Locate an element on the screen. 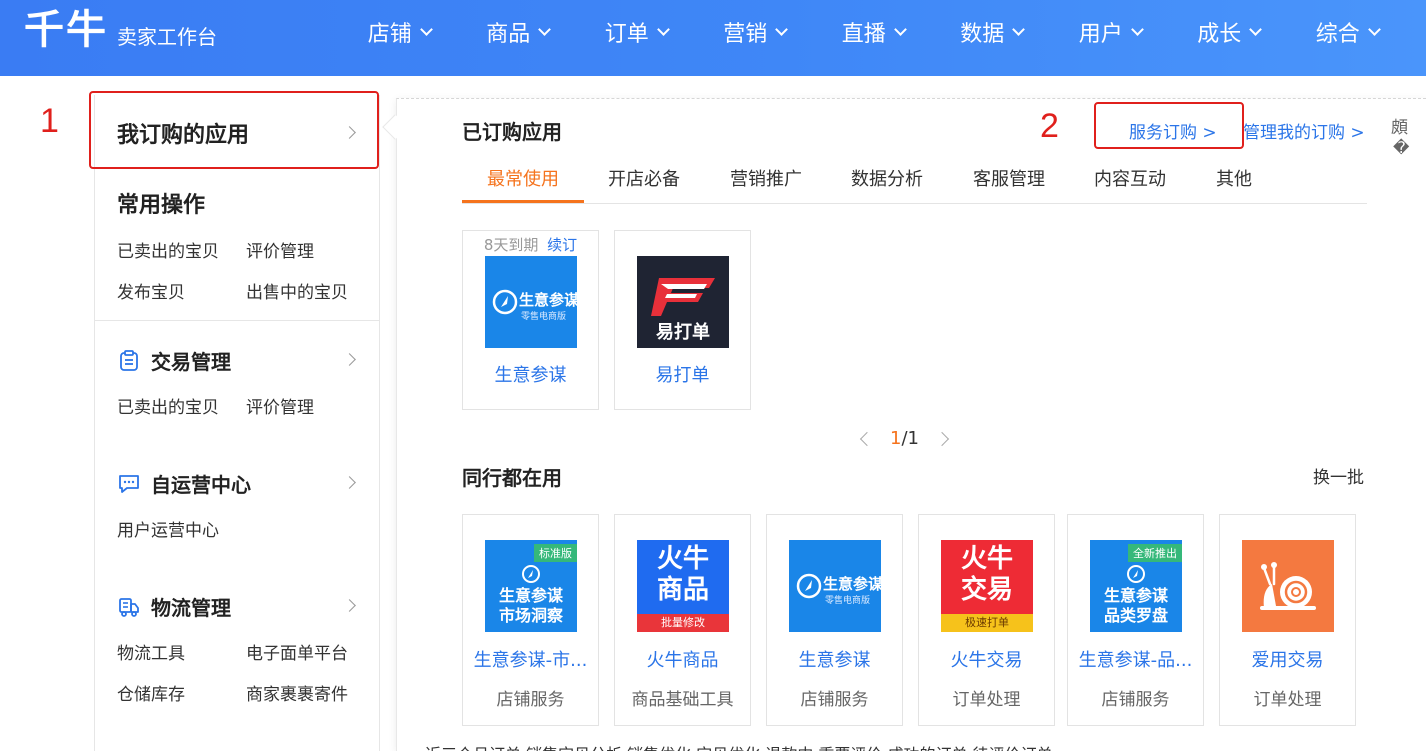  top-nav-bar: 千牛 卖家工作台 店铺 商品 订单 营销 直播 数据 用户 成长 综合 is located at coordinates (713, 38).